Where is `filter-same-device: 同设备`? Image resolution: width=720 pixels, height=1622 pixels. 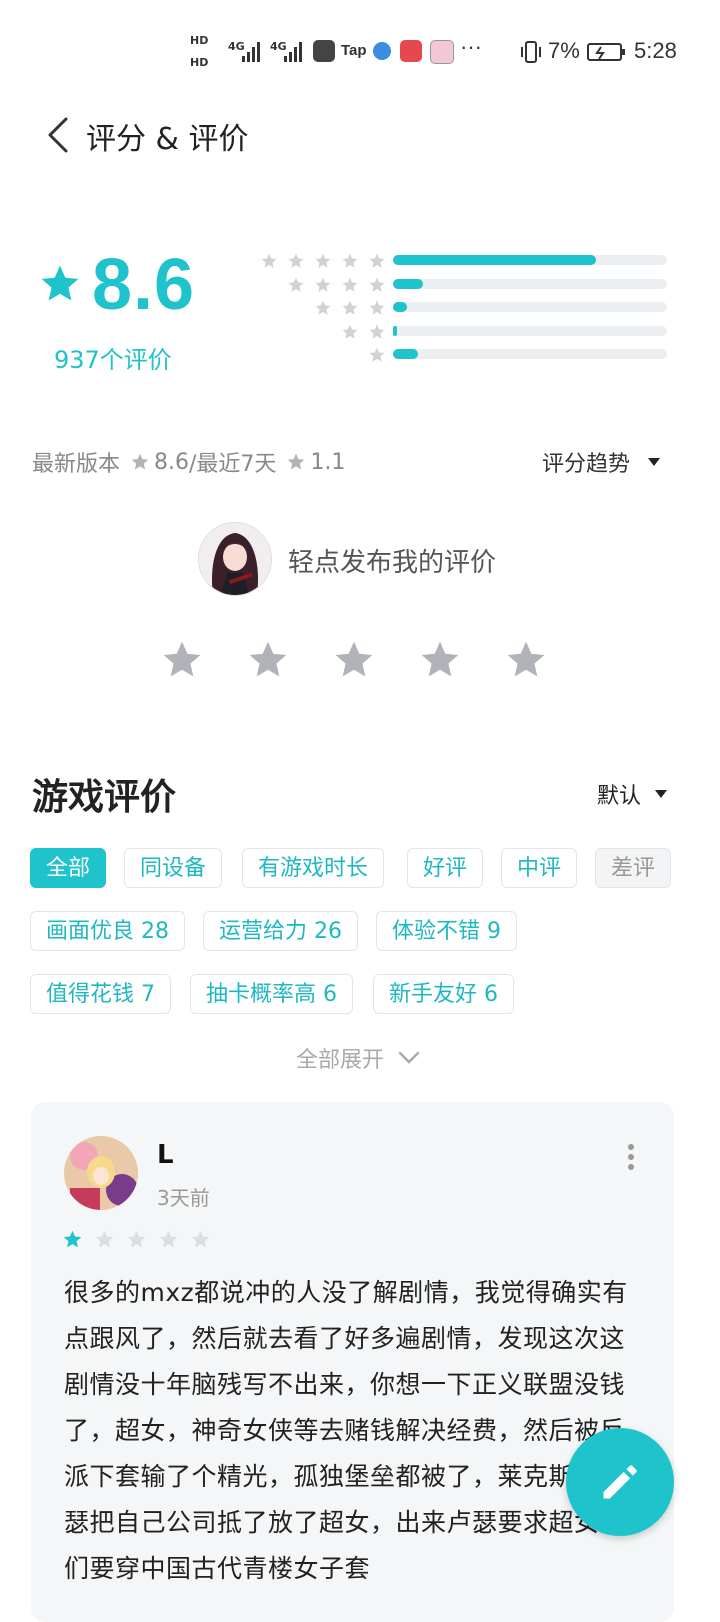
filter-same-device: 同设备 is located at coordinates (173, 868).